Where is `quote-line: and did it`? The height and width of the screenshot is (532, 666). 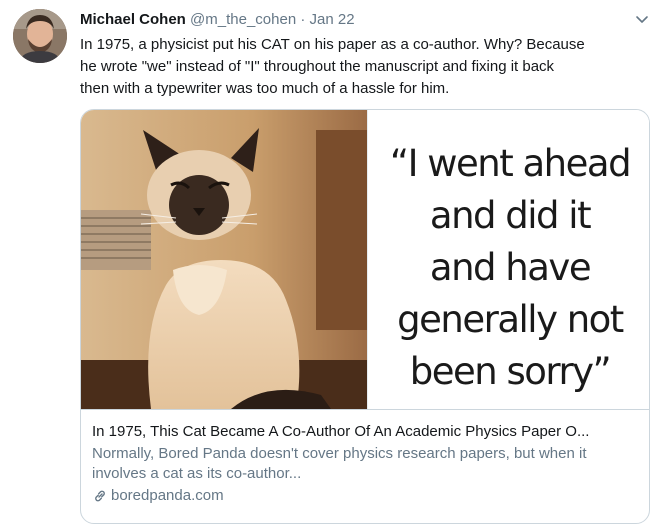 quote-line: and did it is located at coordinates (510, 215).